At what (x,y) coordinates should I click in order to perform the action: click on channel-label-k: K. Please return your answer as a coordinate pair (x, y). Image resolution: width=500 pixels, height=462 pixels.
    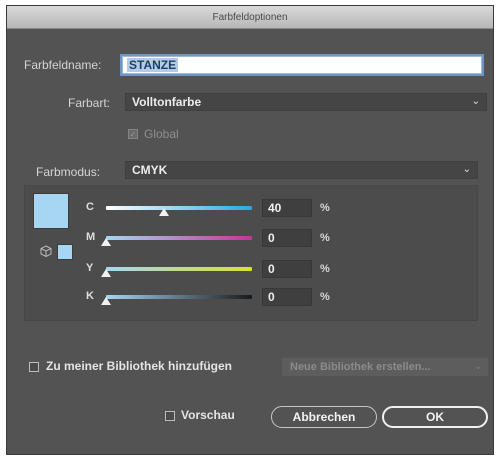
    Looking at the image, I should click on (90, 296).